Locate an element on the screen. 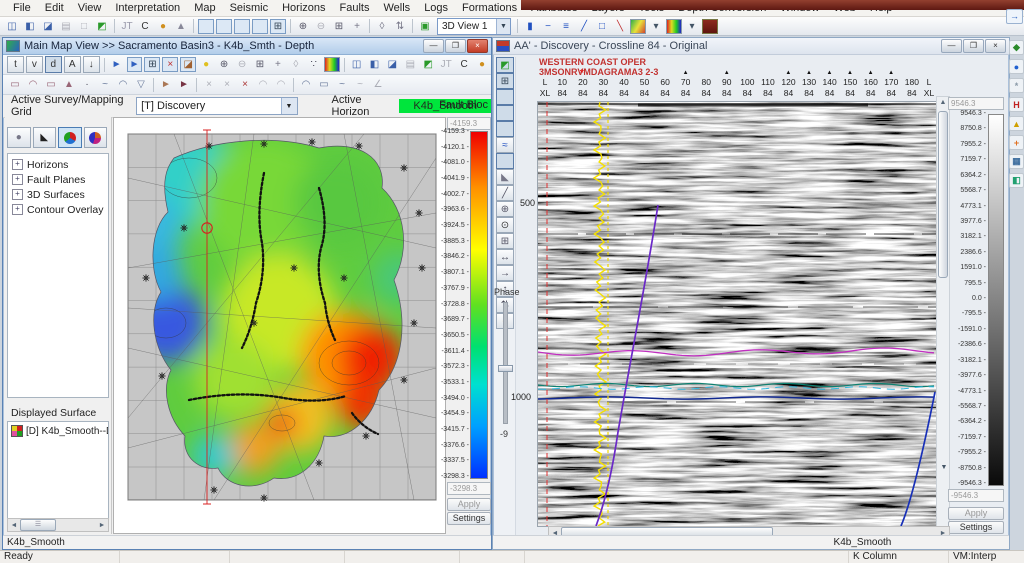 The width and height of the screenshot is (1024, 563). tree-item-3d-surfaces: +3D Surfaces is located at coordinates (58, 194).